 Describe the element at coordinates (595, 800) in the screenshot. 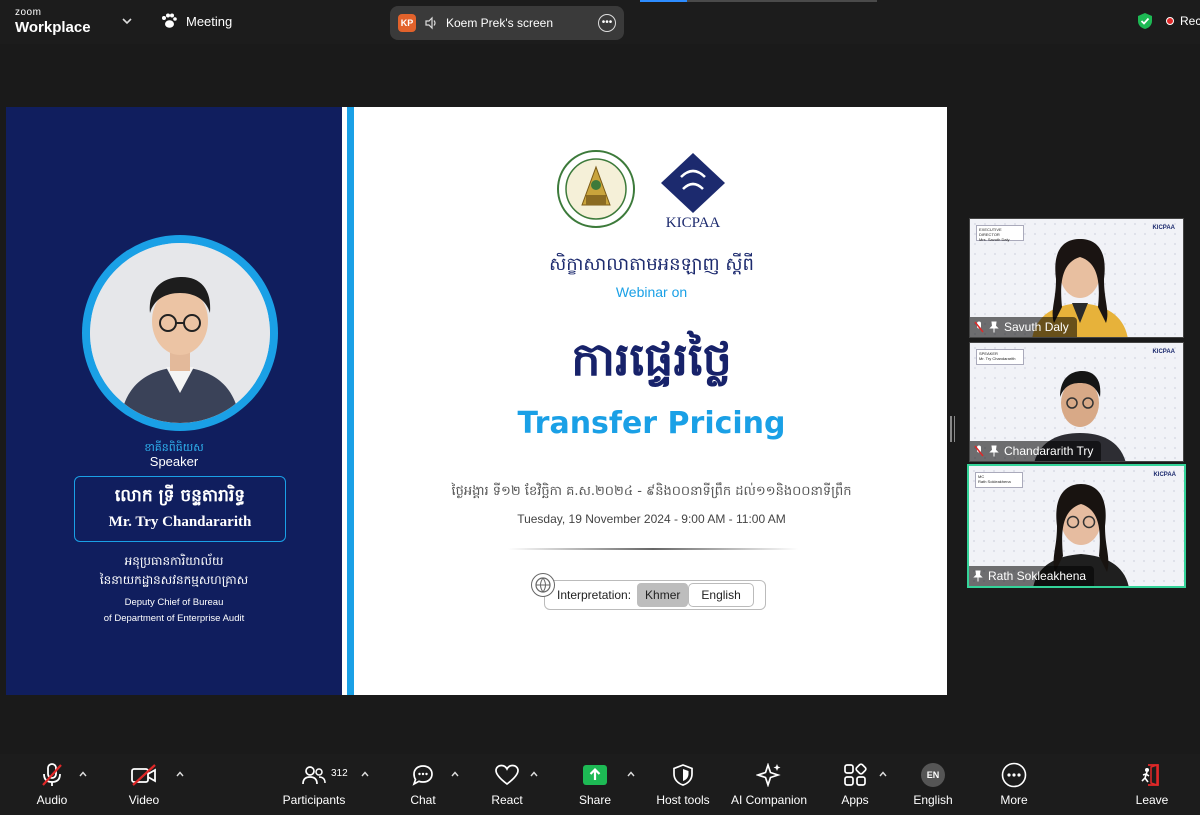

I see `share-label: Share` at that location.